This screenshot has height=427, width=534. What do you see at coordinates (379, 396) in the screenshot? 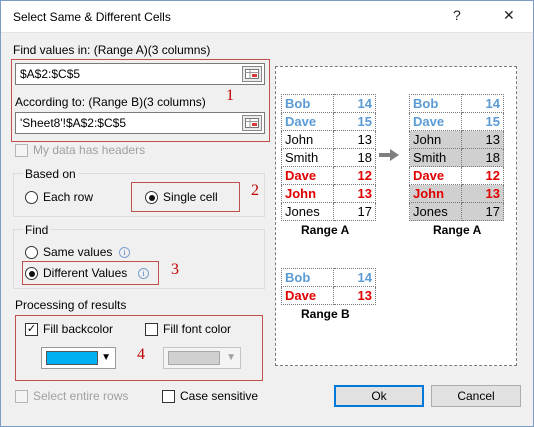
I see `ok-button: Ok` at bounding box center [379, 396].